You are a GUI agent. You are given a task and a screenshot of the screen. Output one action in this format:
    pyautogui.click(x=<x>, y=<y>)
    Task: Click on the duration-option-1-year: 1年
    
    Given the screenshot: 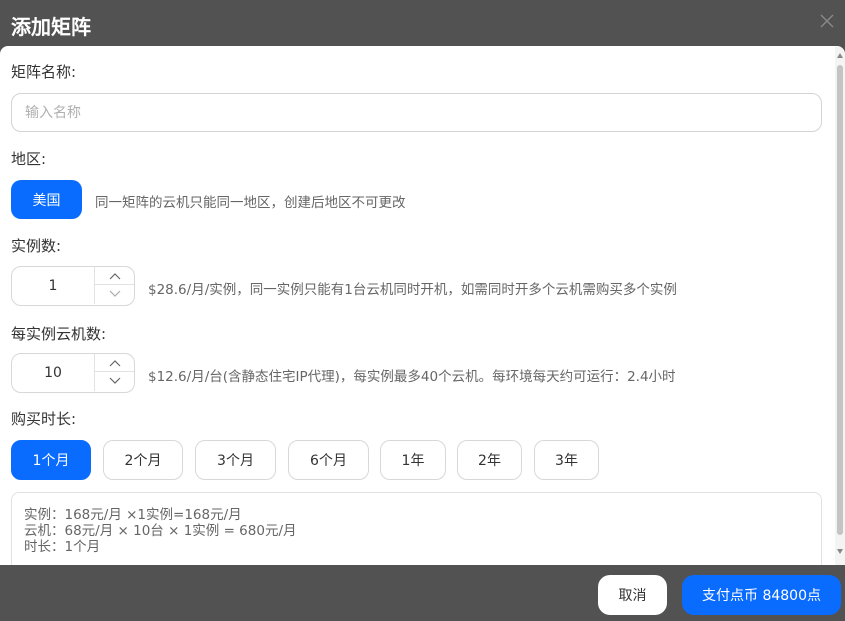 What is the action you would take?
    pyautogui.click(x=413, y=460)
    